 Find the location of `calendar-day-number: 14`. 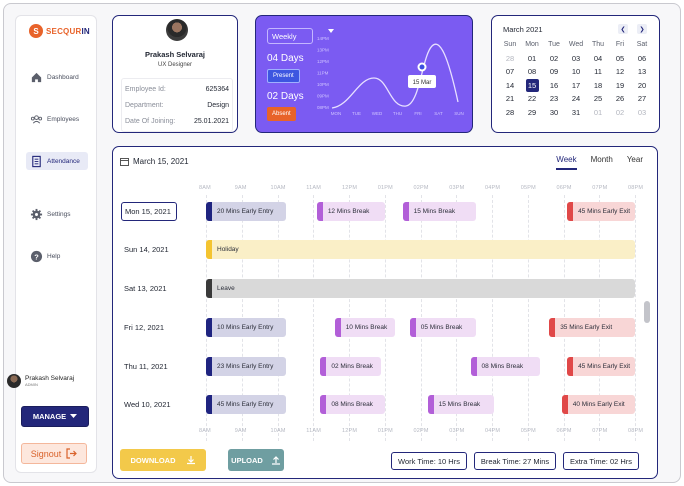

calendar-day-number: 14 is located at coordinates (510, 85).